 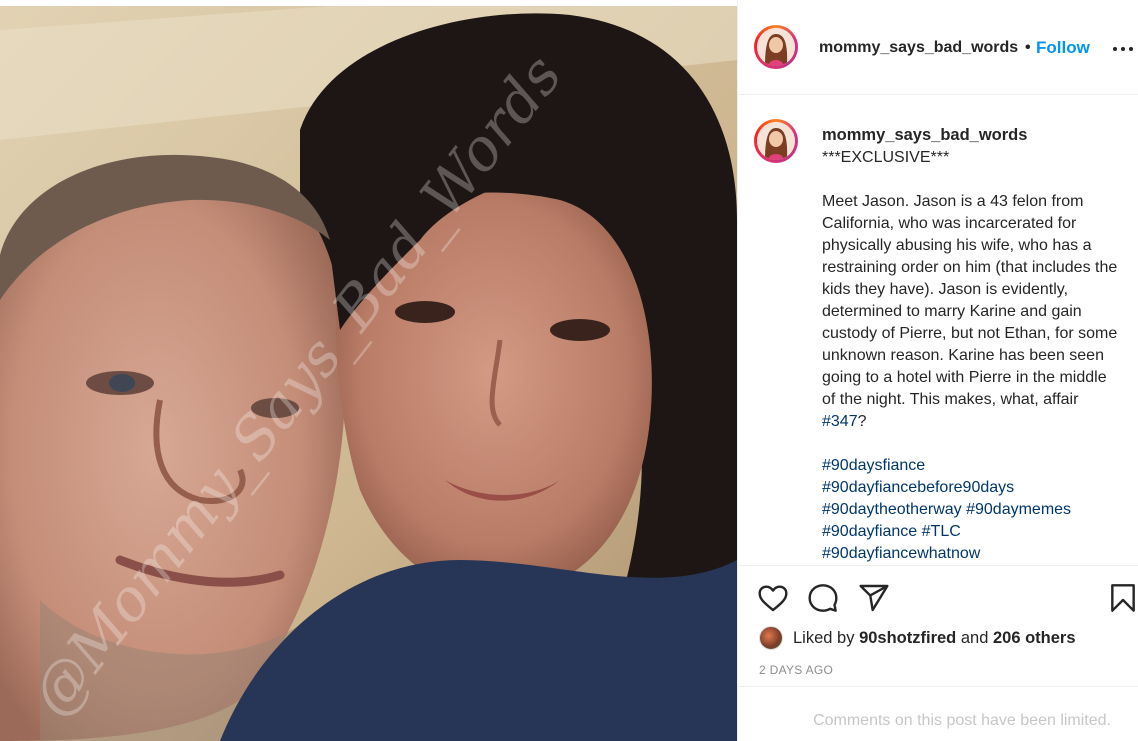 What do you see at coordinates (901, 553) in the screenshot?
I see `hashtag-link: #90dayfiancewhatnow` at bounding box center [901, 553].